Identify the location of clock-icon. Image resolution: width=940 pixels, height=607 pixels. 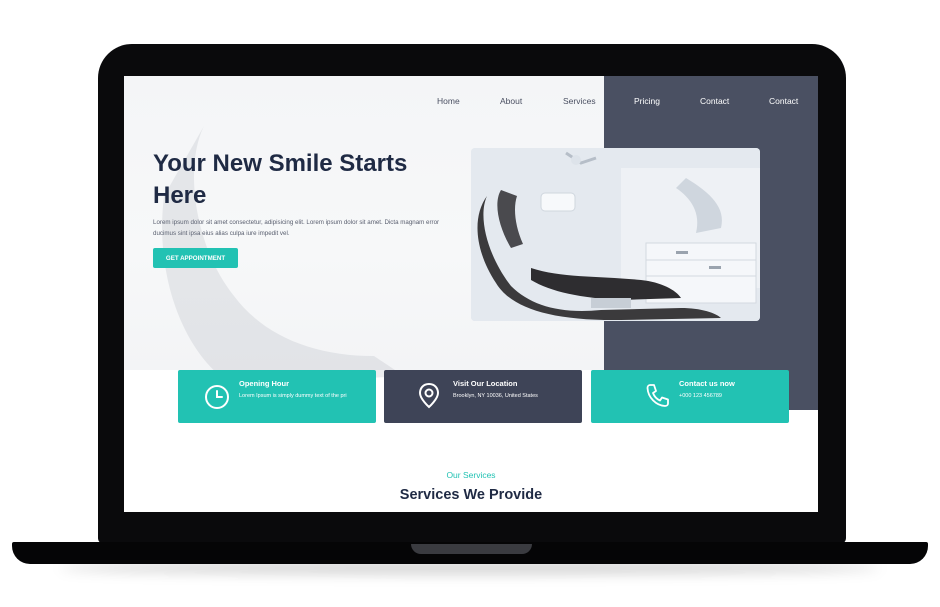
(217, 397).